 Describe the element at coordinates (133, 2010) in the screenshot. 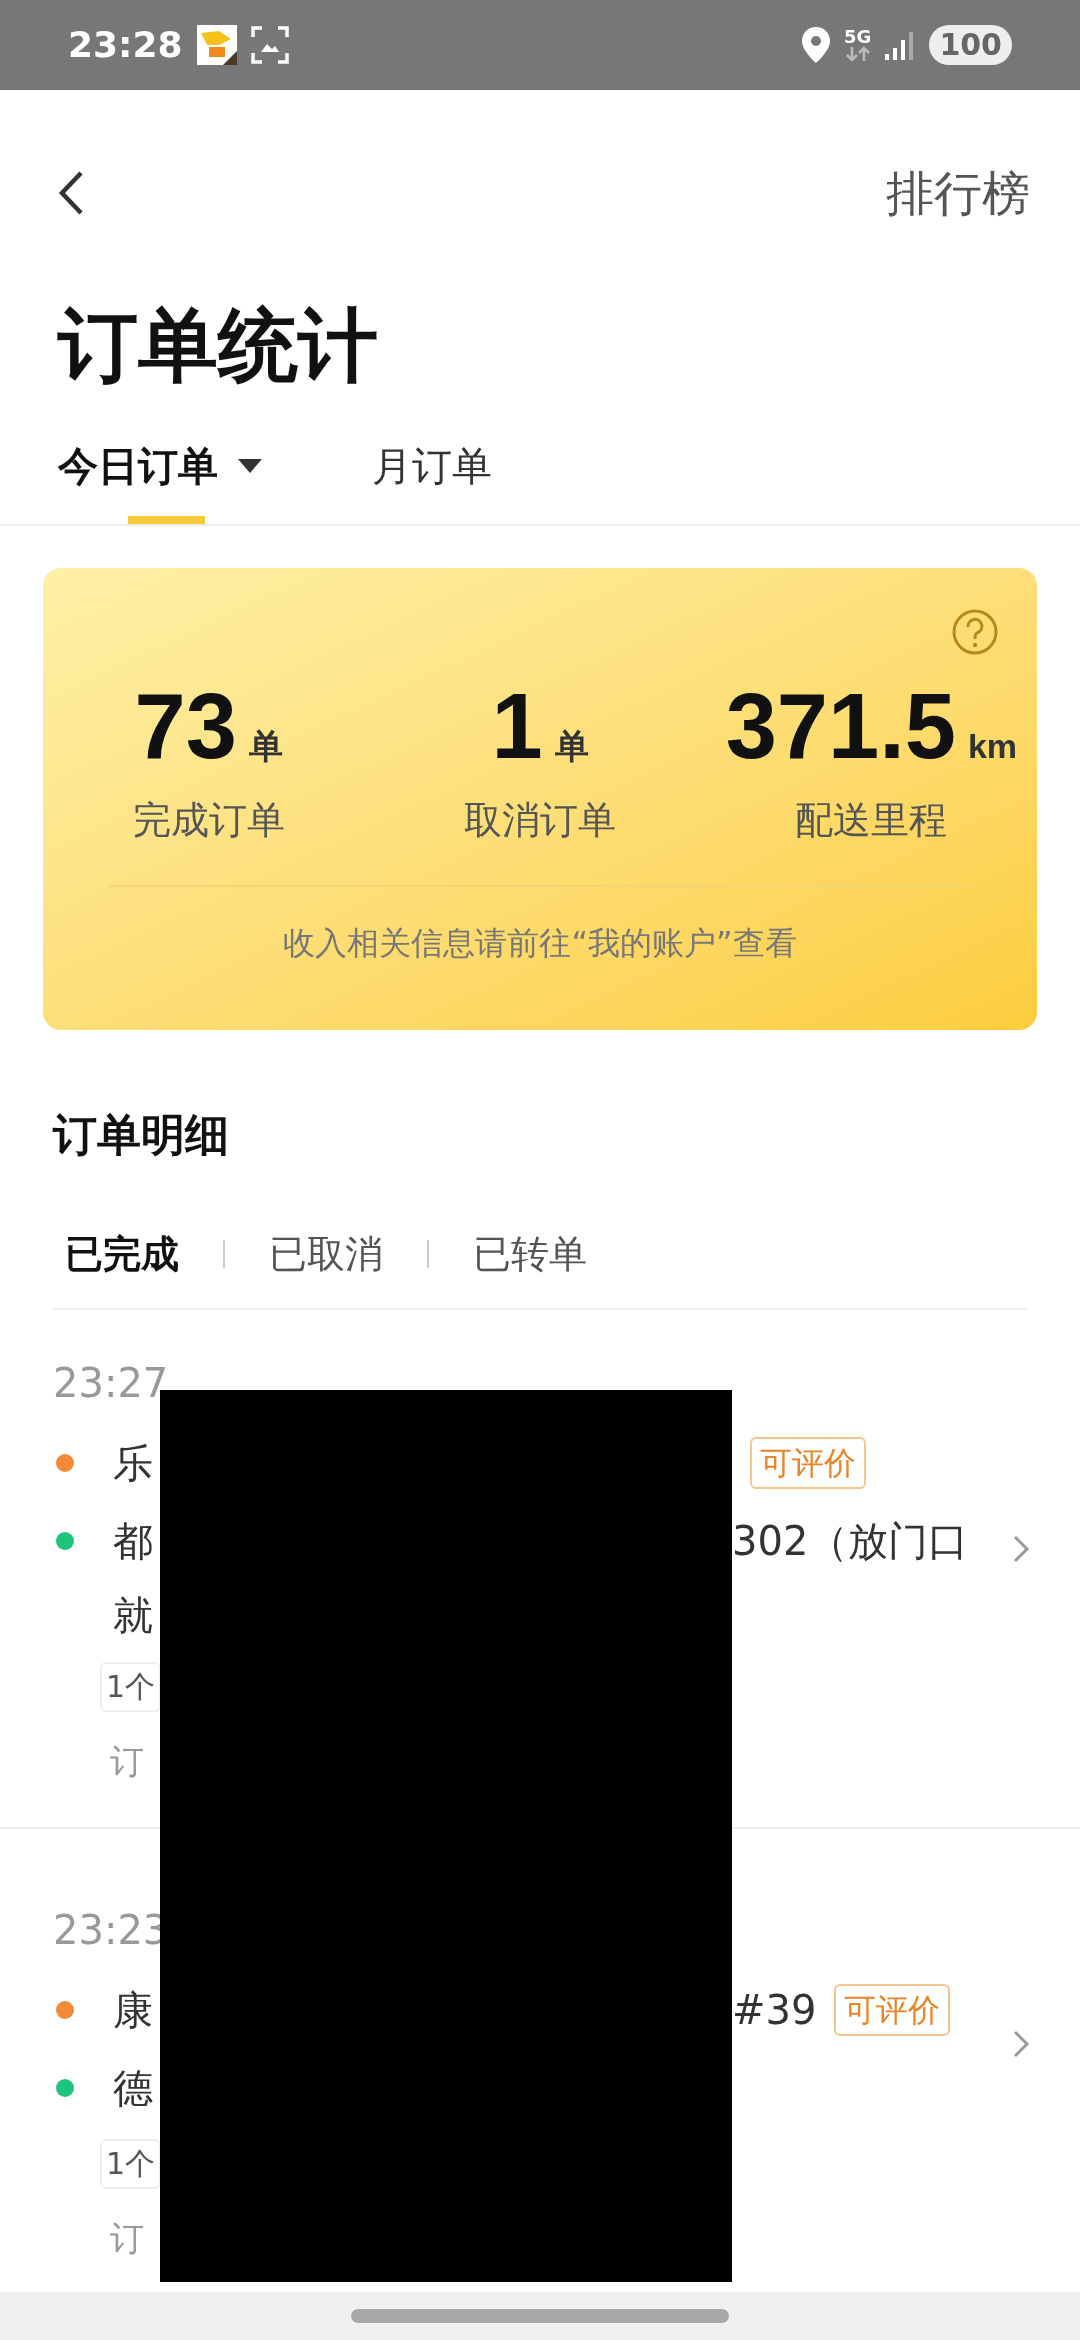

I see `address-text: 康` at that location.